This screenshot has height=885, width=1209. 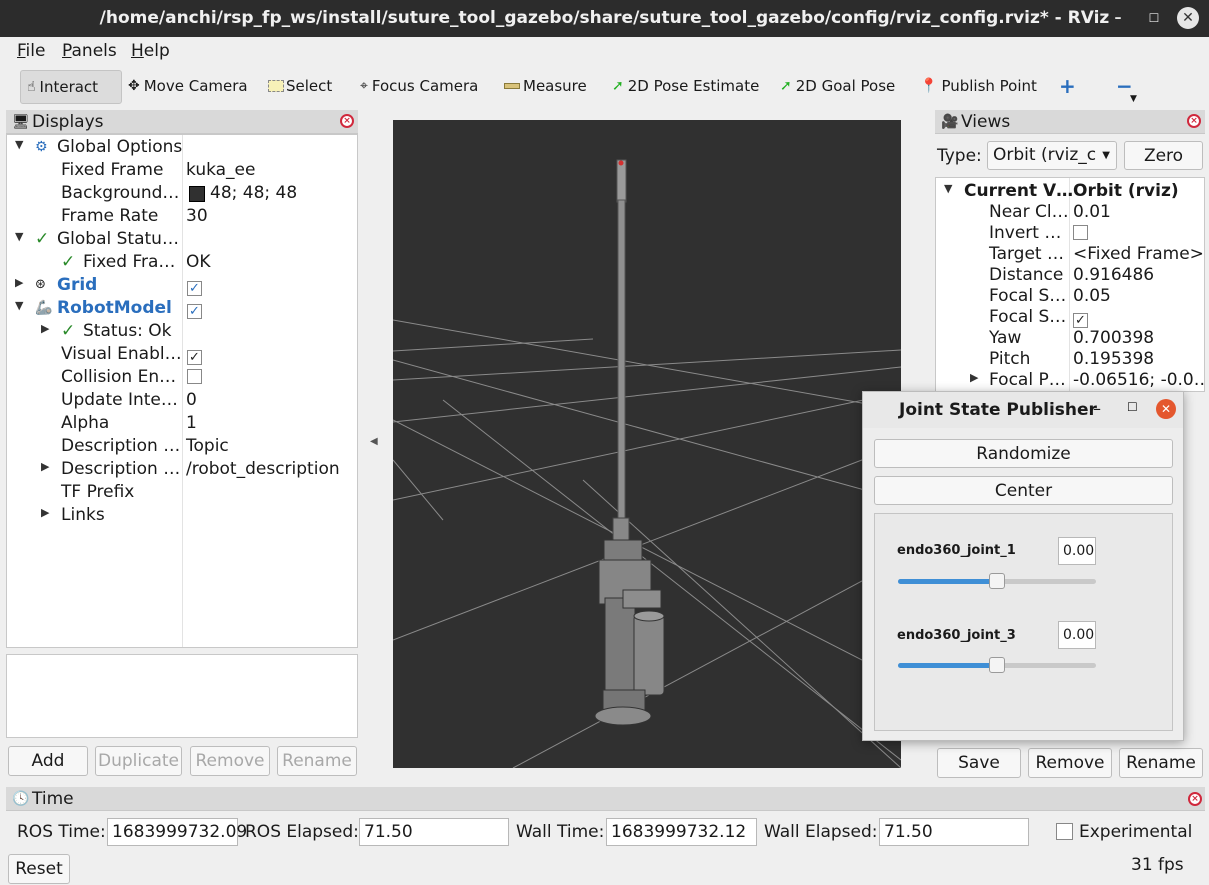 I want to click on tree-row-status-ok: ▶ ✓ Status: Ok, so click(x=182, y=331).